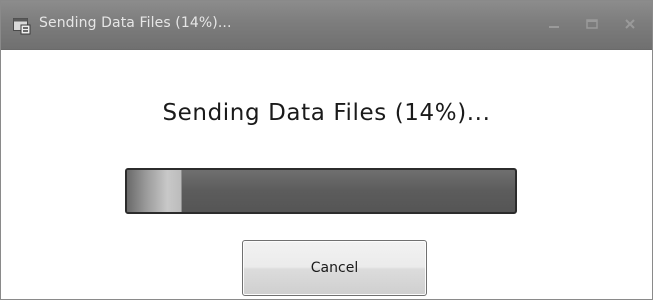 This screenshot has height=302, width=655. What do you see at coordinates (155, 191) in the screenshot?
I see `progress-fill` at bounding box center [155, 191].